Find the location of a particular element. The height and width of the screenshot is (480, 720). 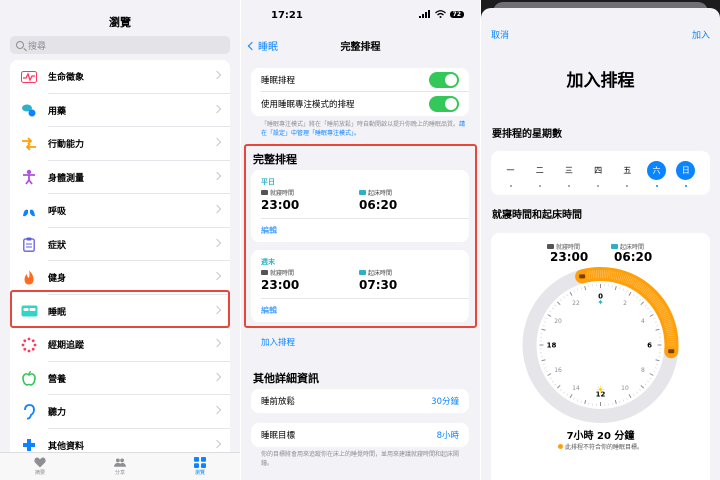

search-field: 搜尋 is located at coordinates (120, 45).